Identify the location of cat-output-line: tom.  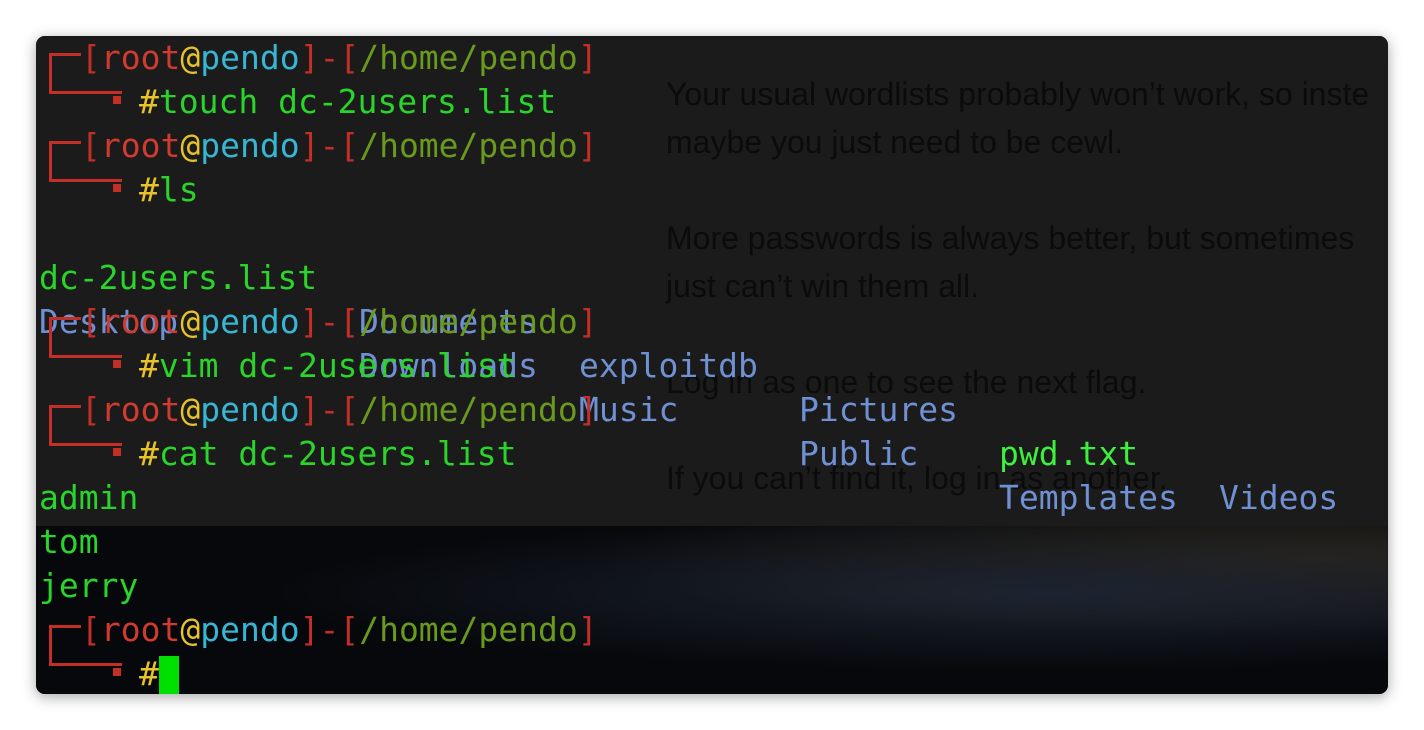
(69, 541).